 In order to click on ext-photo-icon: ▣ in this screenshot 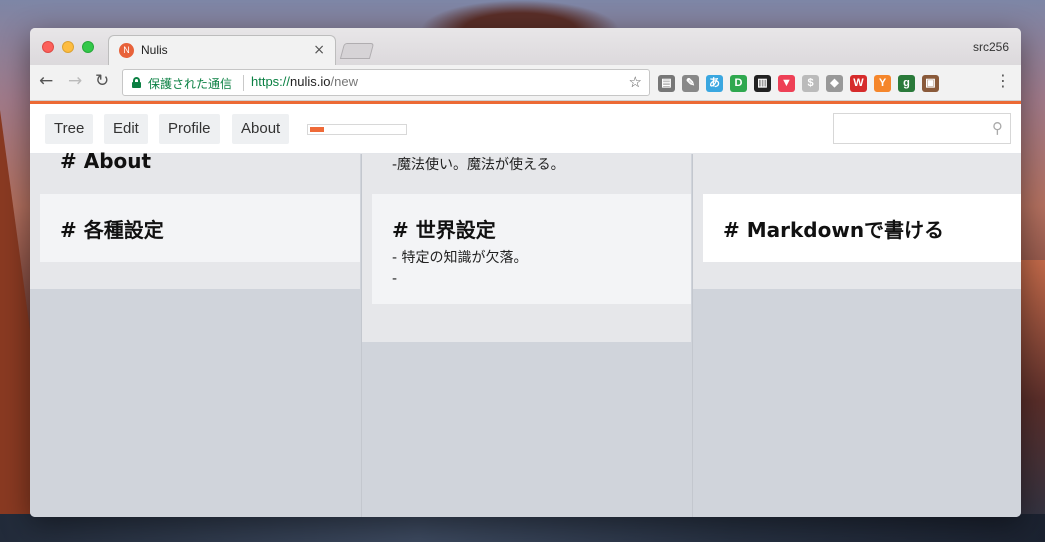, I will do `click(930, 83)`.